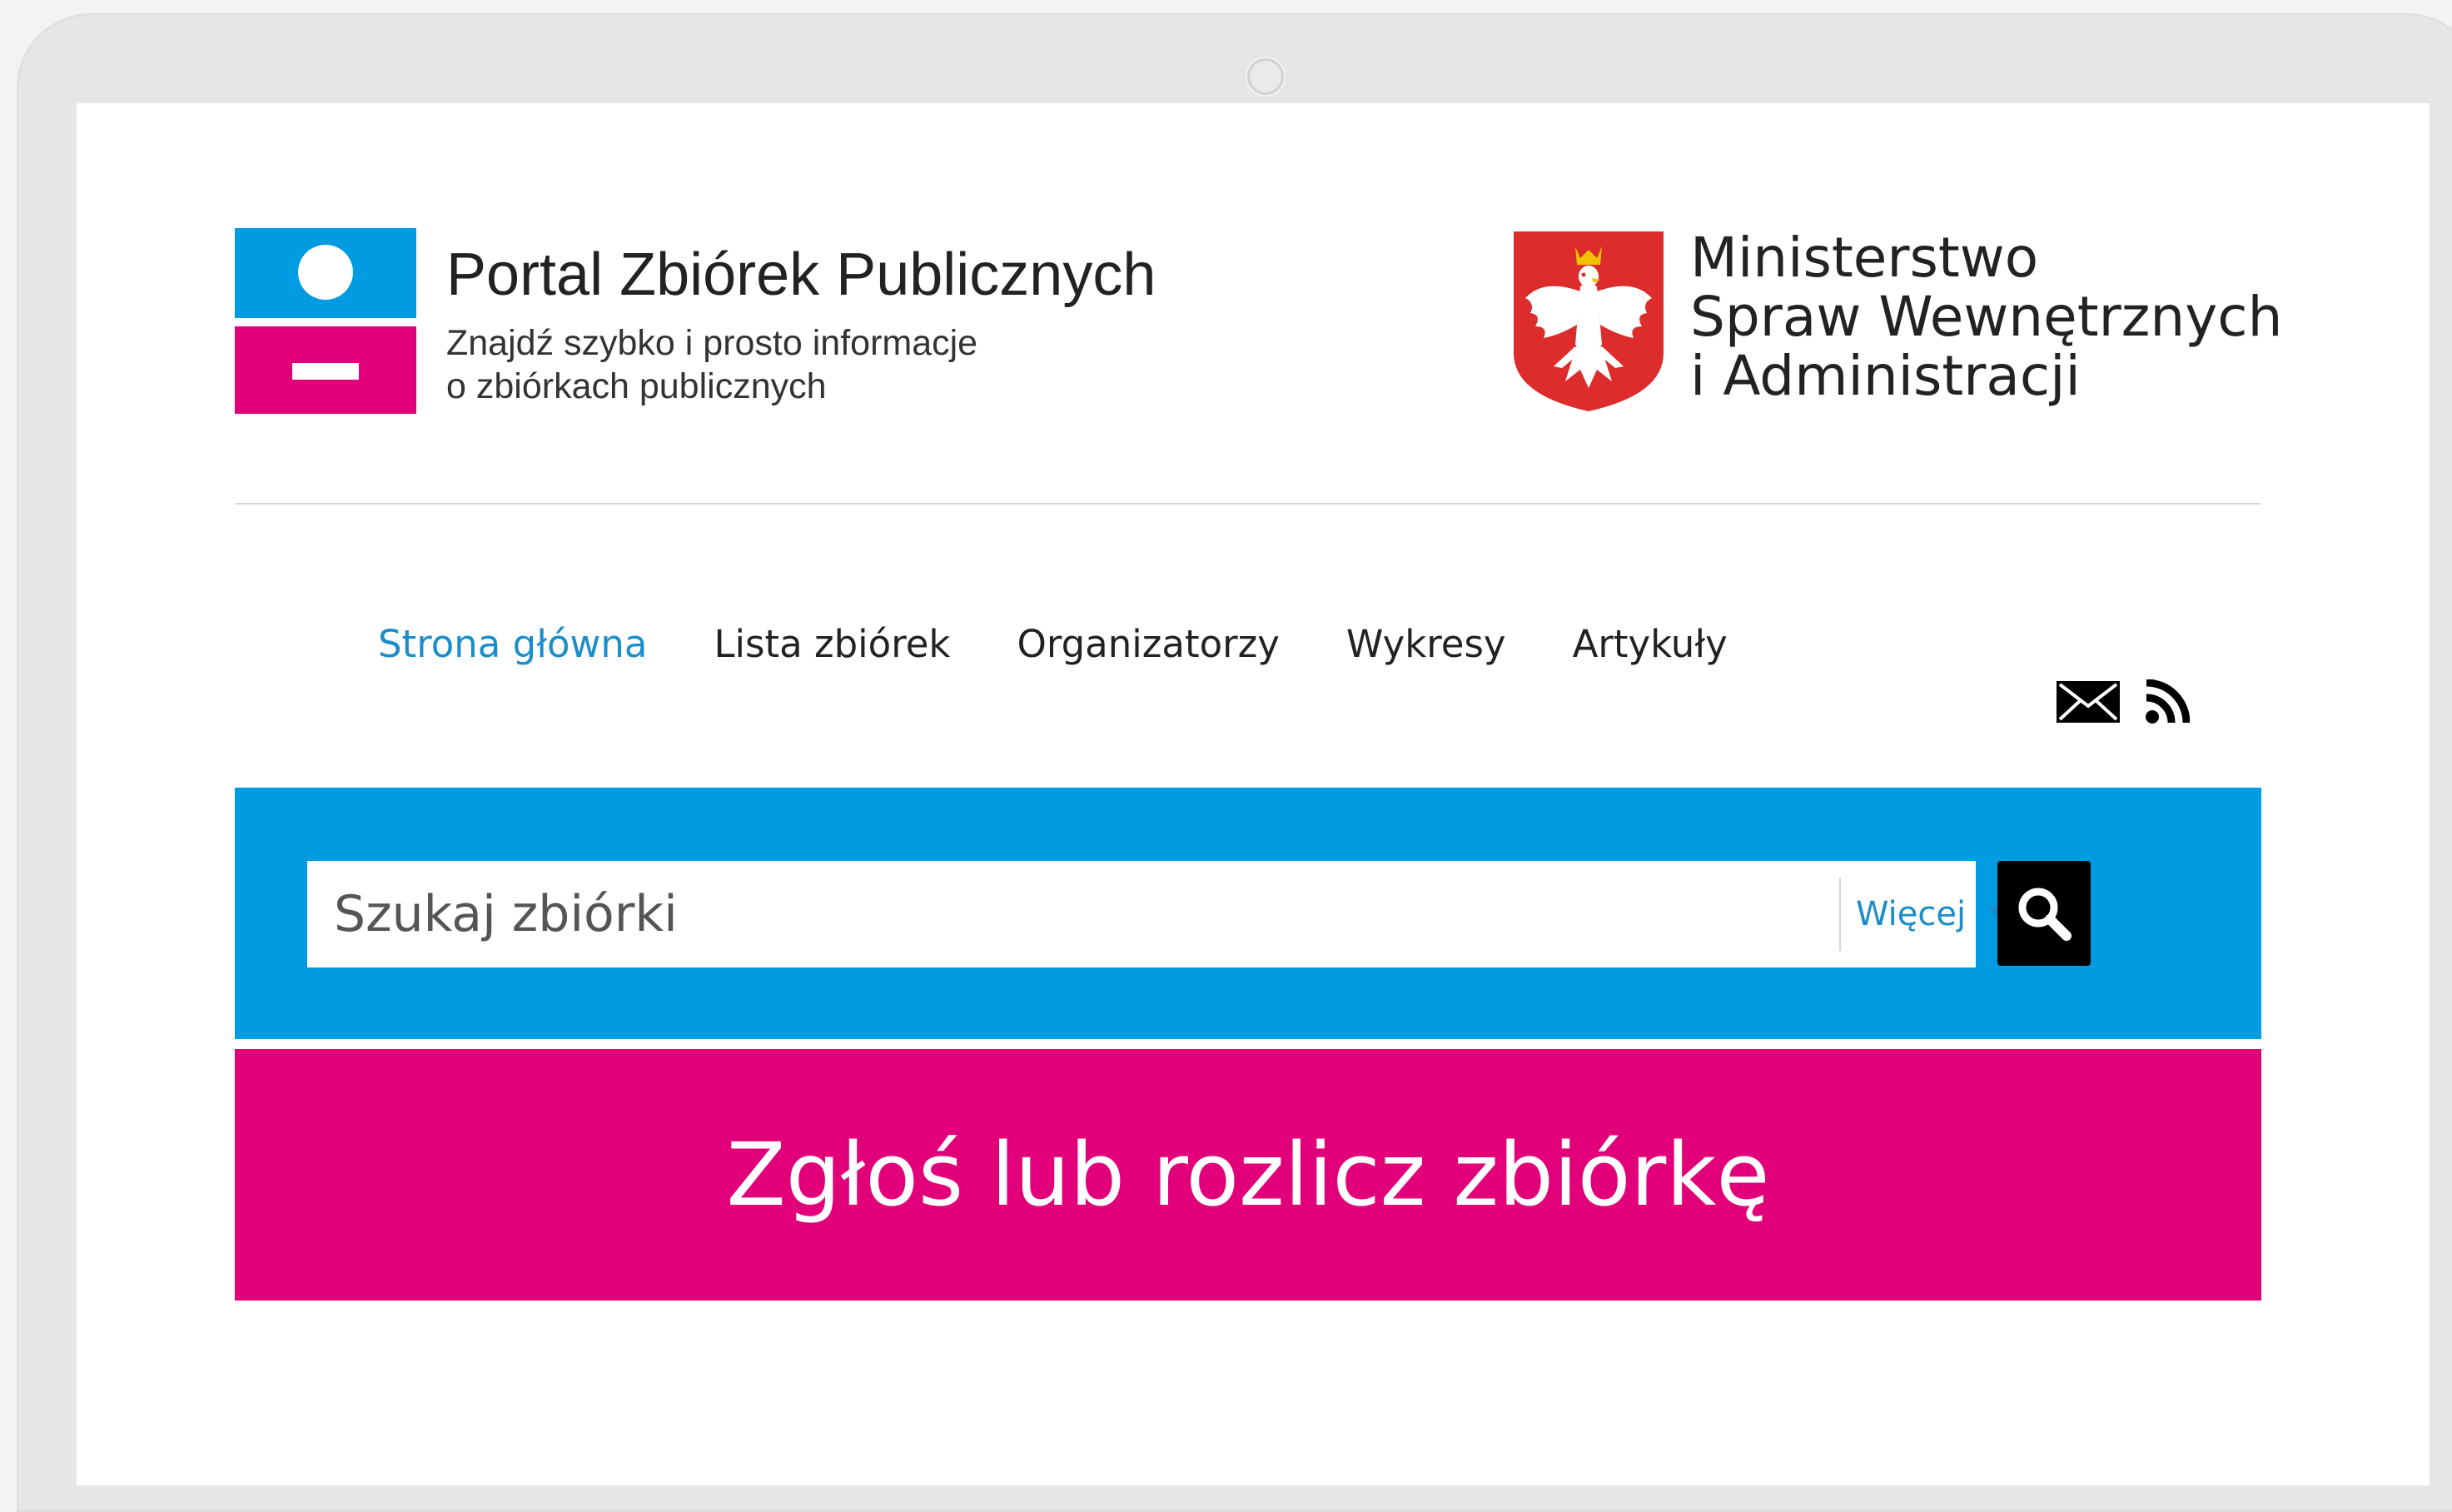 The image size is (2452, 1512). I want to click on search-input, so click(1073, 914).